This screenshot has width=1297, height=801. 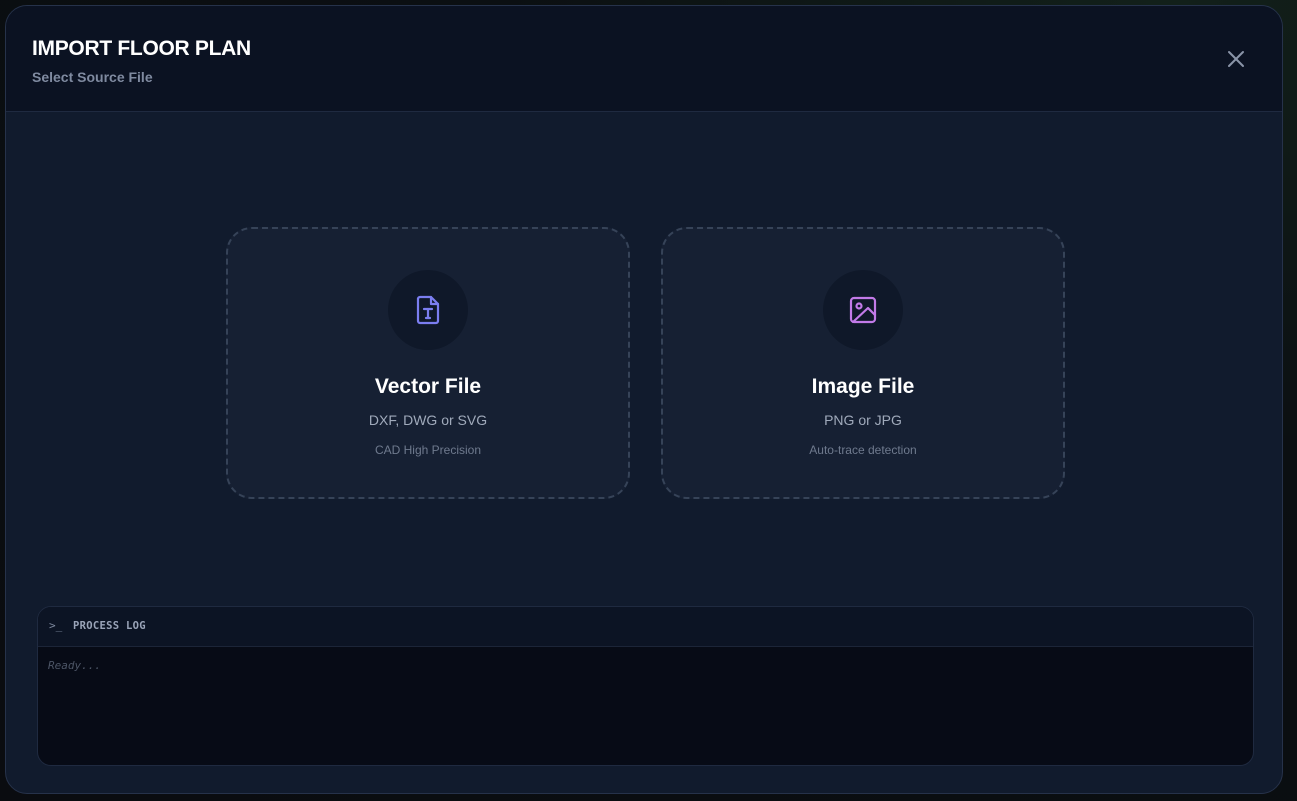 I want to click on dialog-subtitle: Select Source File, so click(x=92, y=77).